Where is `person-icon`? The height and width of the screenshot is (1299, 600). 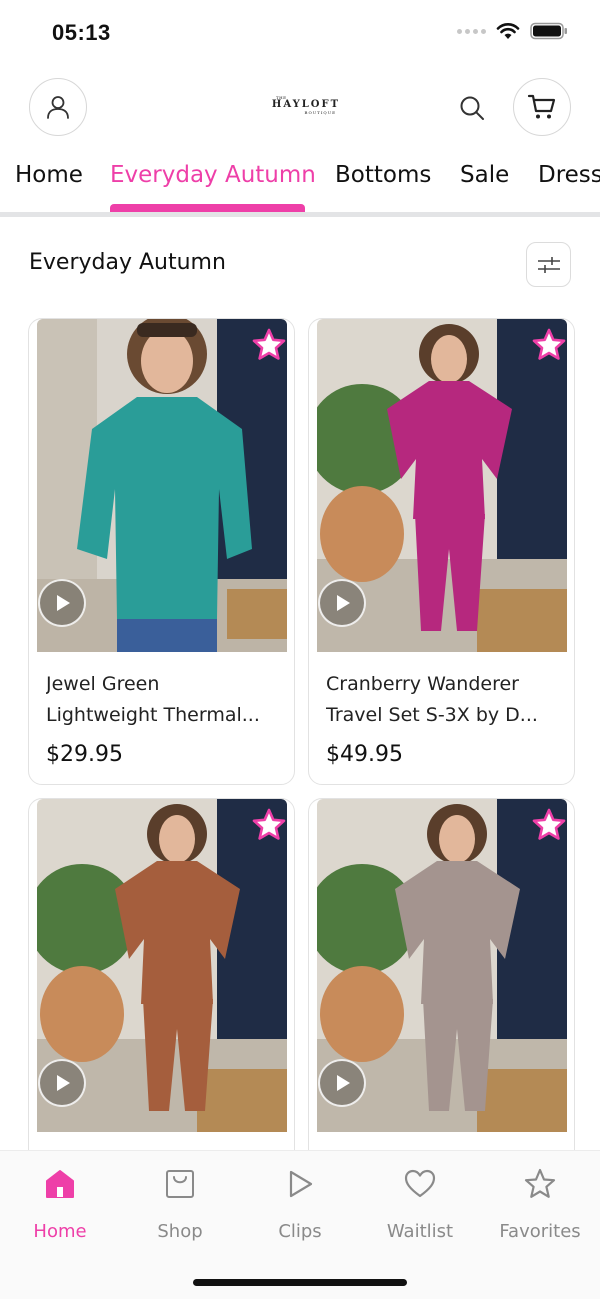 person-icon is located at coordinates (58, 107).